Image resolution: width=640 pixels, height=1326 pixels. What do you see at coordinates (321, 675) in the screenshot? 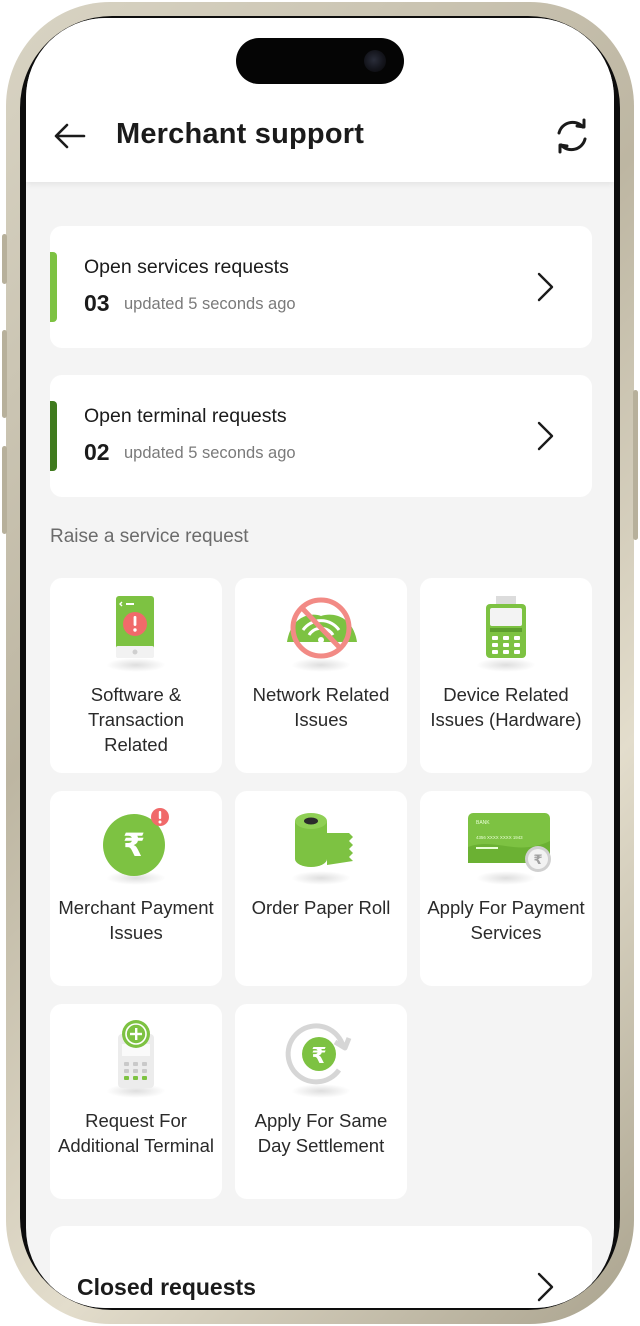
I see `tile-network-issues: Network Related Issues` at bounding box center [321, 675].